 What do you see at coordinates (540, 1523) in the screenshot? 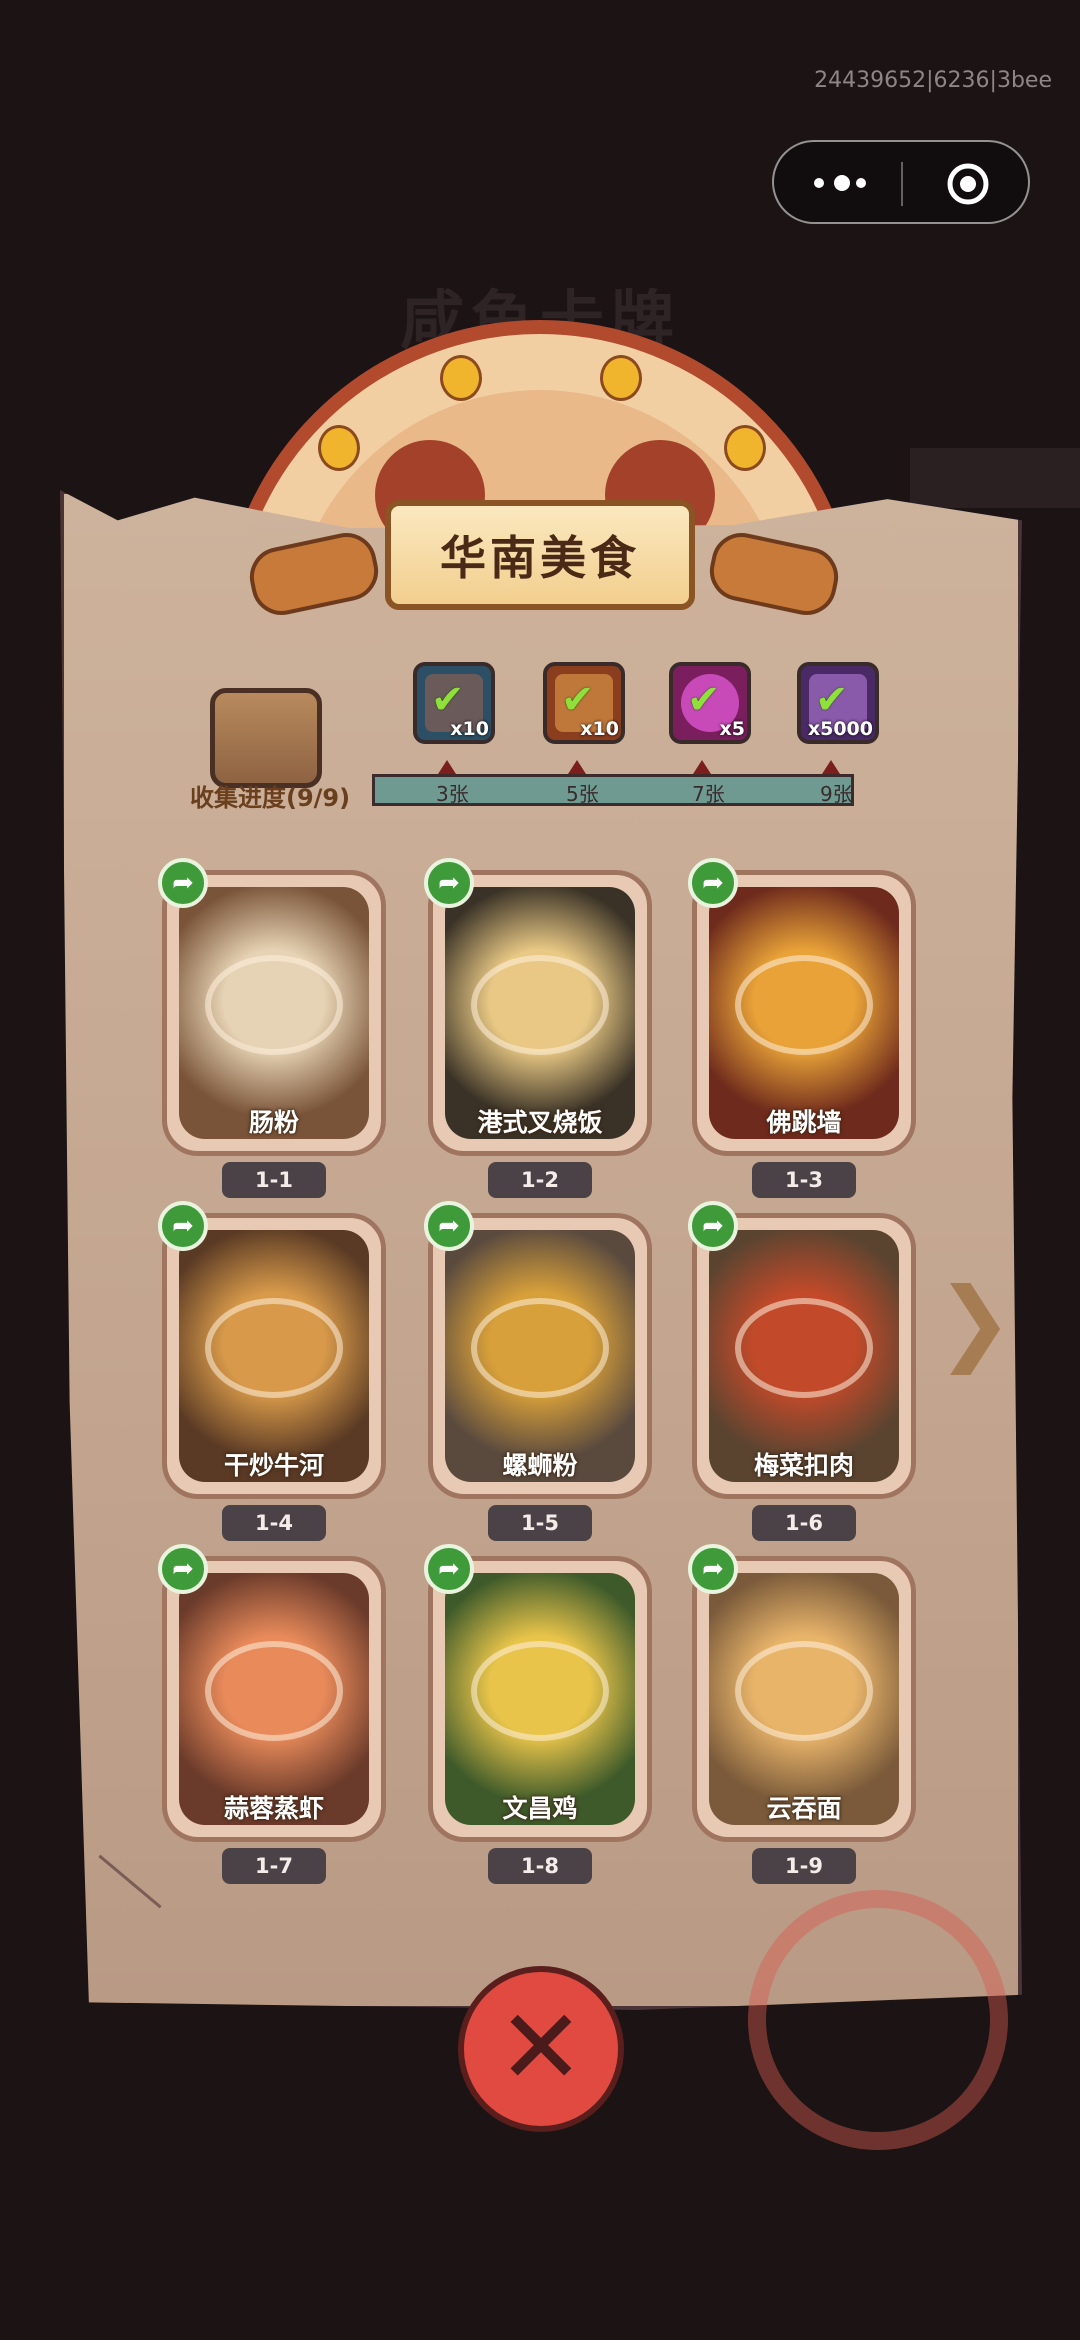
I see `food-card-tag: 1-5` at bounding box center [540, 1523].